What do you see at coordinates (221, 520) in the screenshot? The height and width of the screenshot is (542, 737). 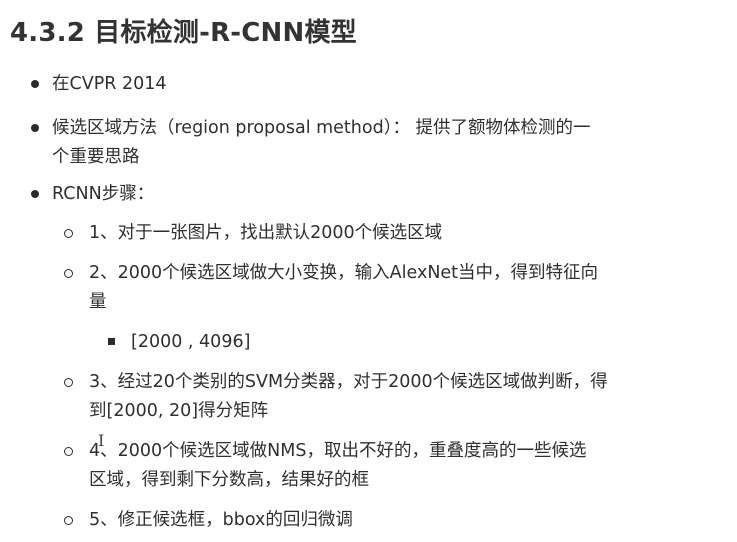 I see `step-5: 5、修正候选框，bbox的回归微调` at bounding box center [221, 520].